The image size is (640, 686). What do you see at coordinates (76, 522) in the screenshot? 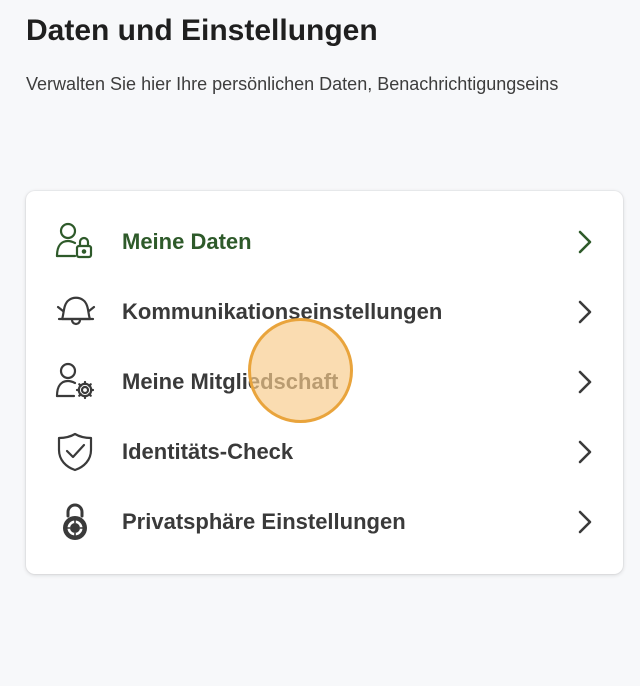
I see `combination-lock-icon` at bounding box center [76, 522].